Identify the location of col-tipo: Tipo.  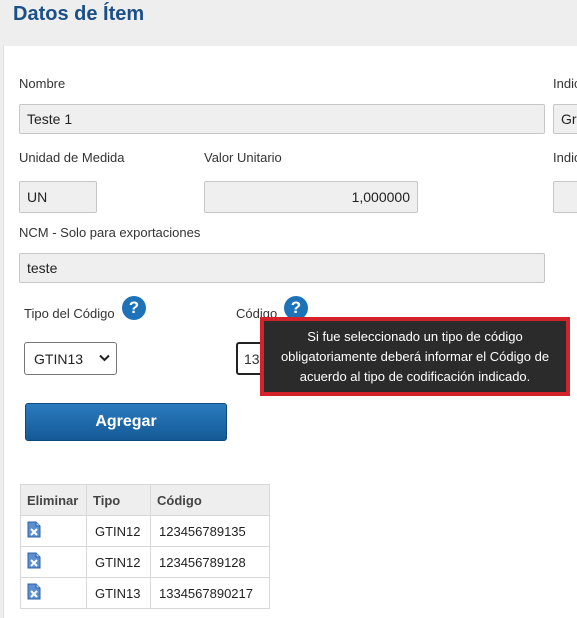
(118, 500).